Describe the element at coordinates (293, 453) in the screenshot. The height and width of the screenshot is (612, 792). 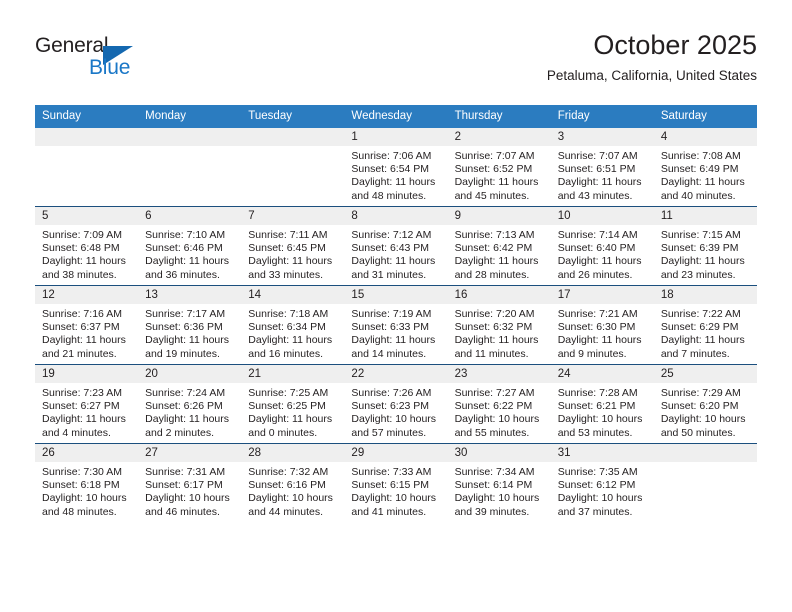
I see `day-number: 28` at that location.